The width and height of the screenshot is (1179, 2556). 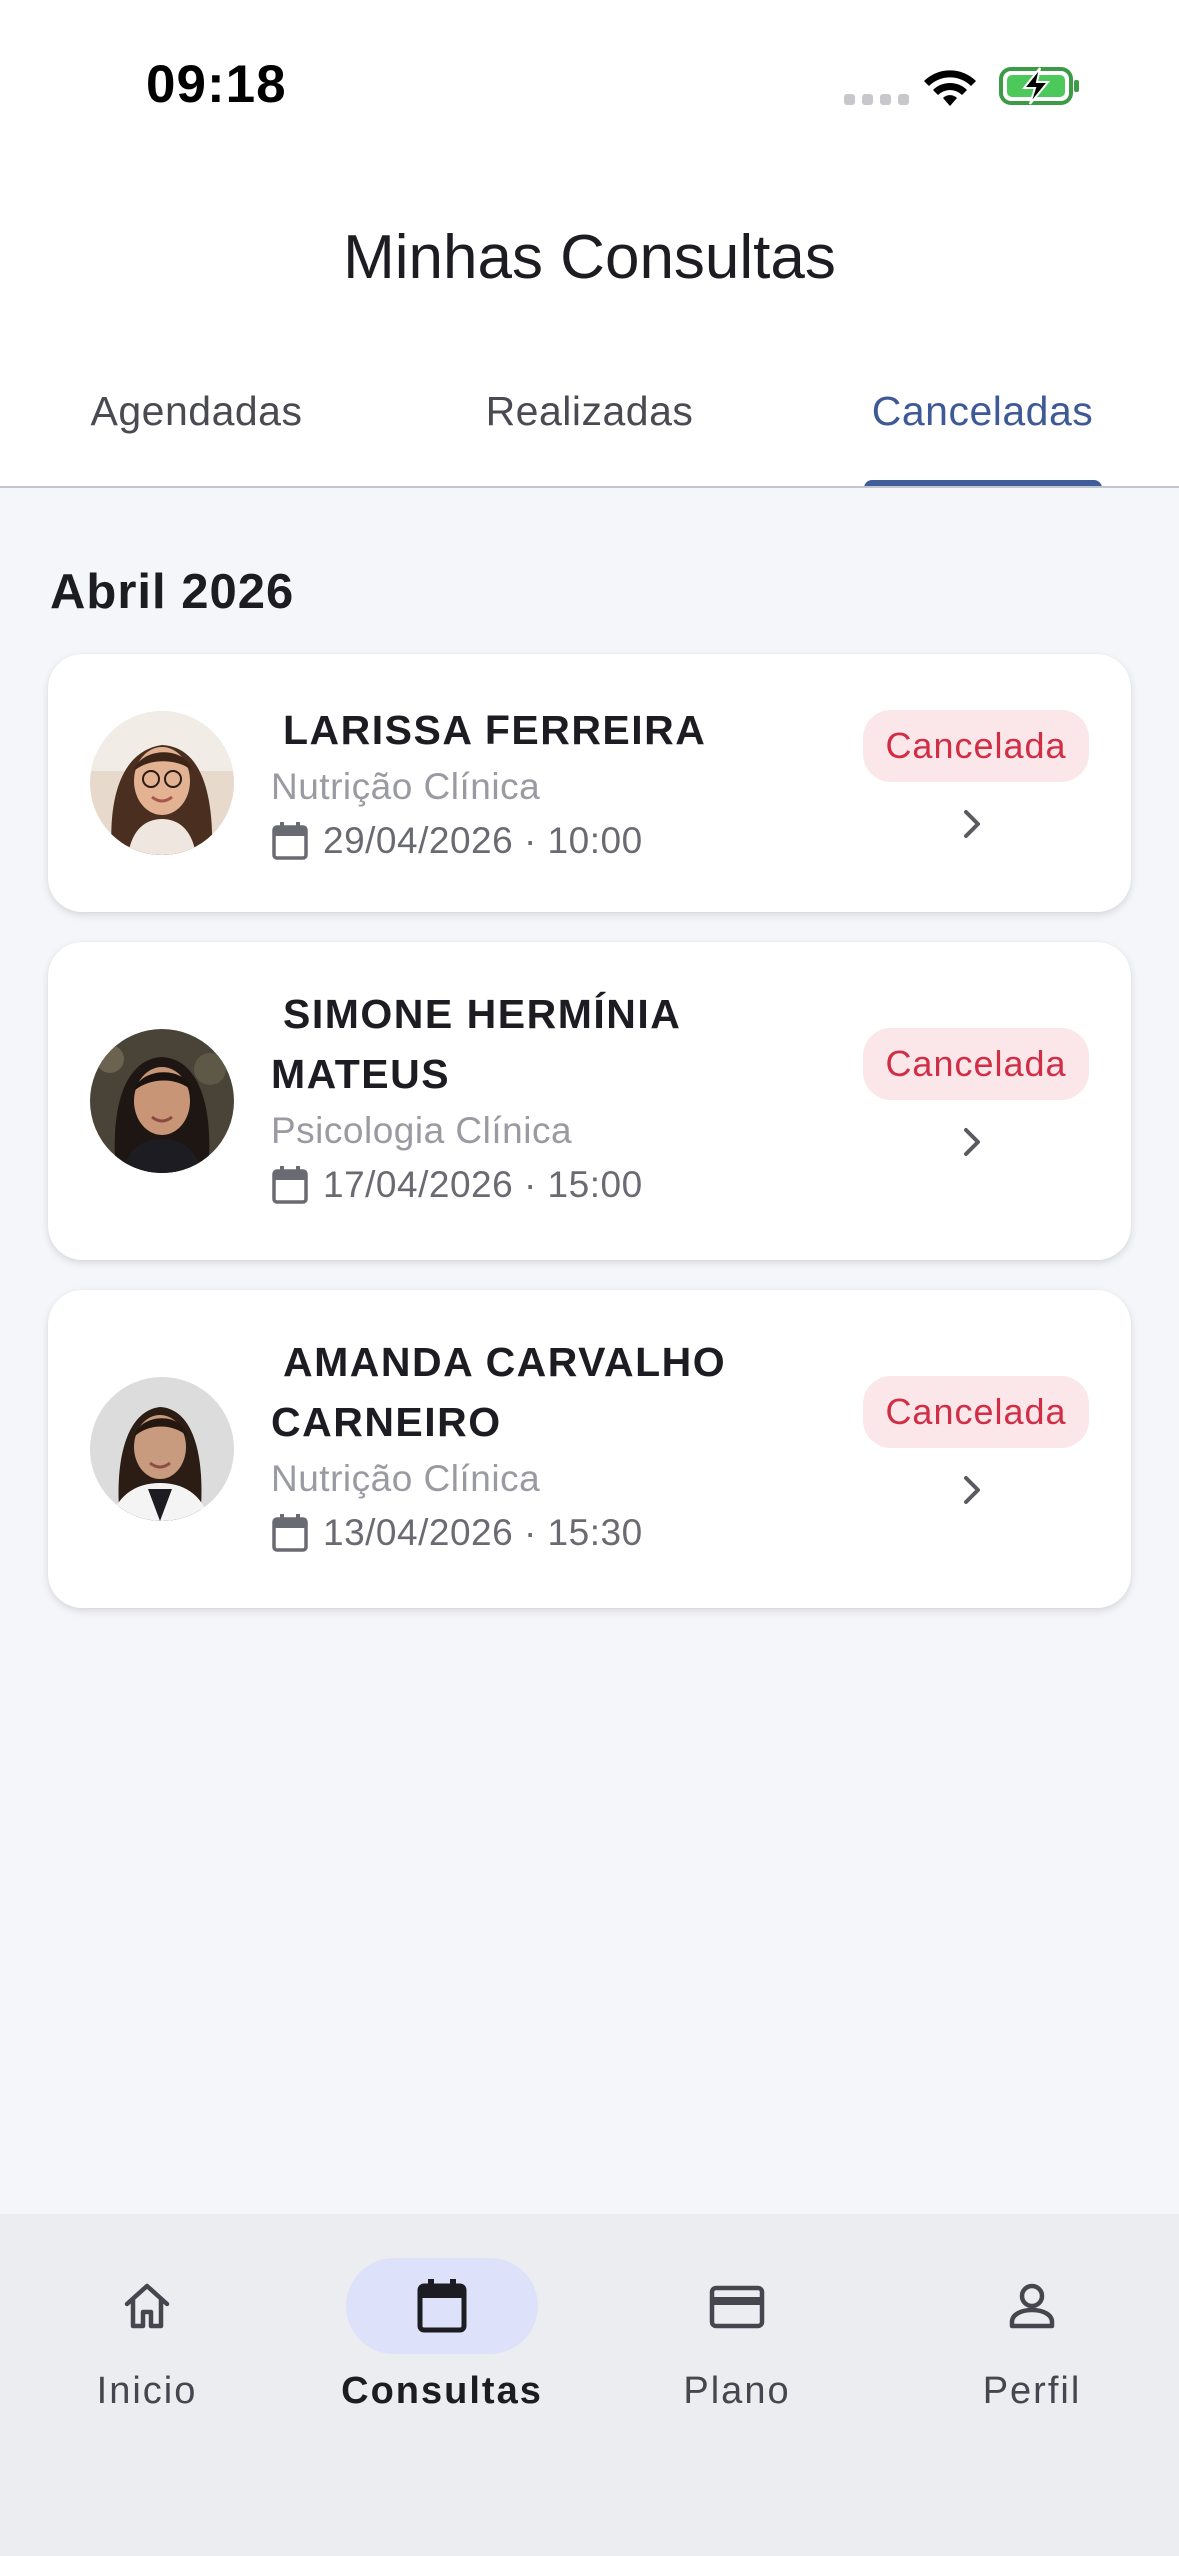 What do you see at coordinates (982, 423) in the screenshot?
I see `tab-canceladas: Canceladas` at bounding box center [982, 423].